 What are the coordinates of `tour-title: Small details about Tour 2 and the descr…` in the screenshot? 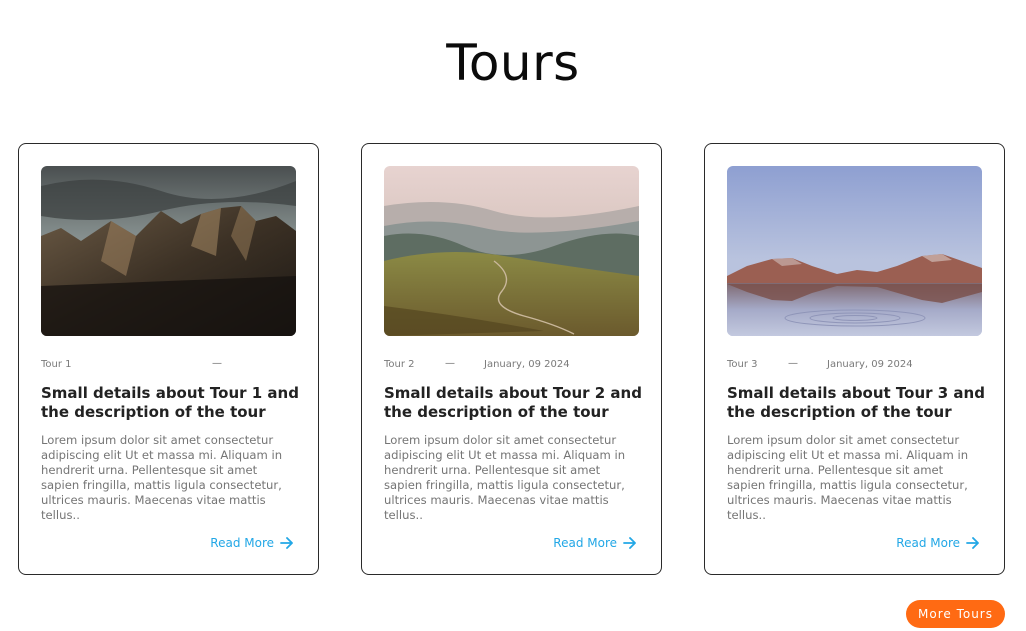 It's located at (513, 402).